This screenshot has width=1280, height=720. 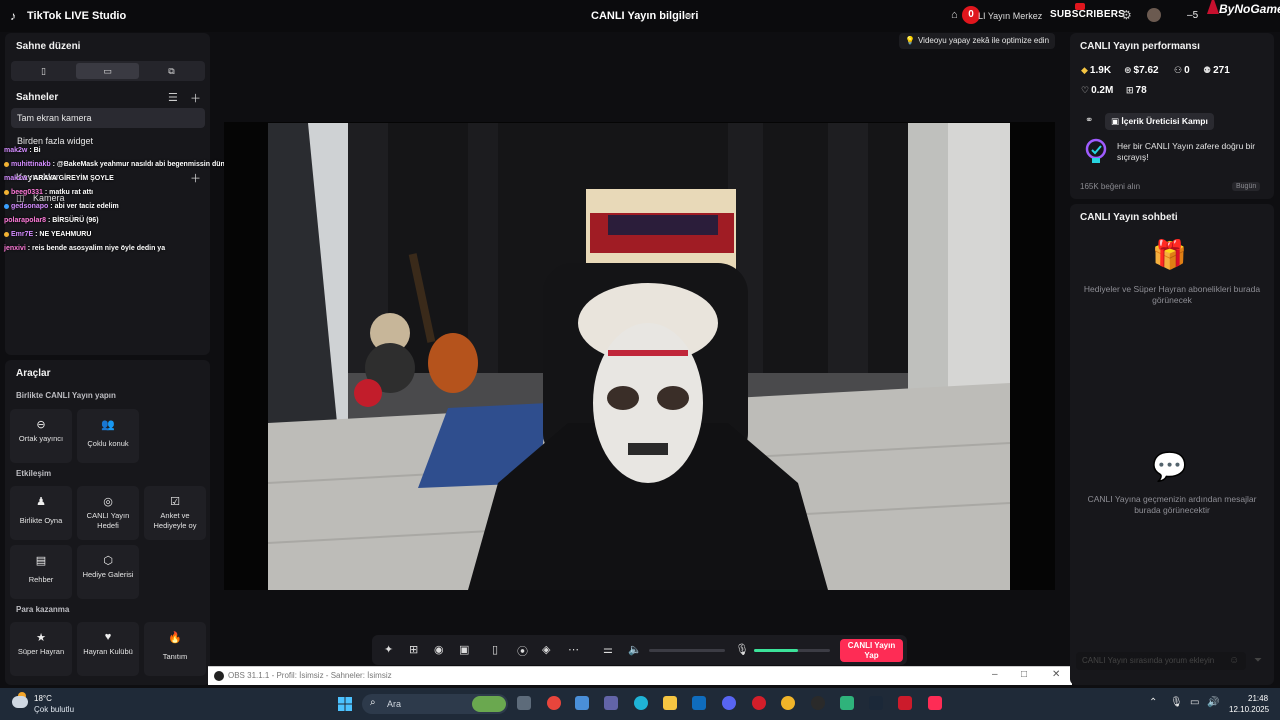 What do you see at coordinates (195, 98) in the screenshot?
I see `add-scene-icon: ＋` at bounding box center [195, 98].